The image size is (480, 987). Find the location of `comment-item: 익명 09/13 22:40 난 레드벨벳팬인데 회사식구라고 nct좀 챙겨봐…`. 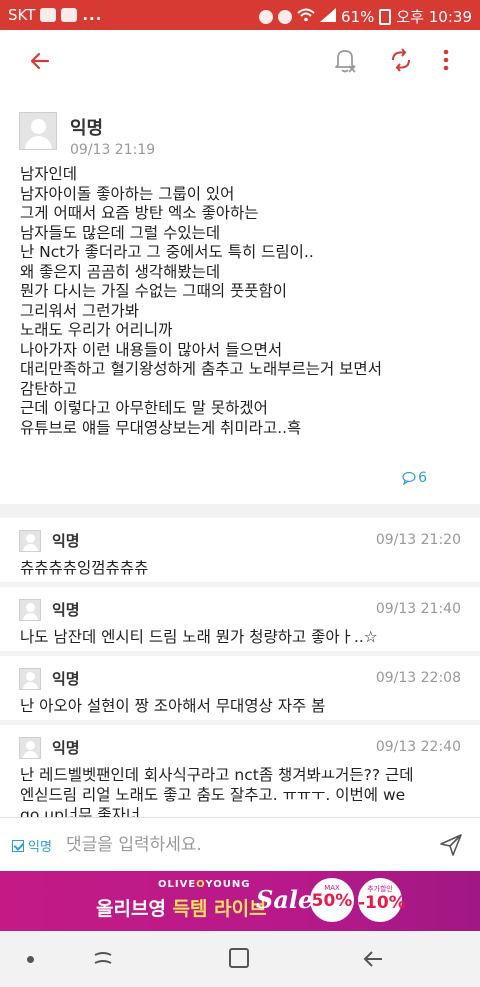

comment-item: 익명 09/13 22:40 난 레드벨벳팬인데 회사식구라고 nct좀 챙겨봐… is located at coordinates (240, 771).